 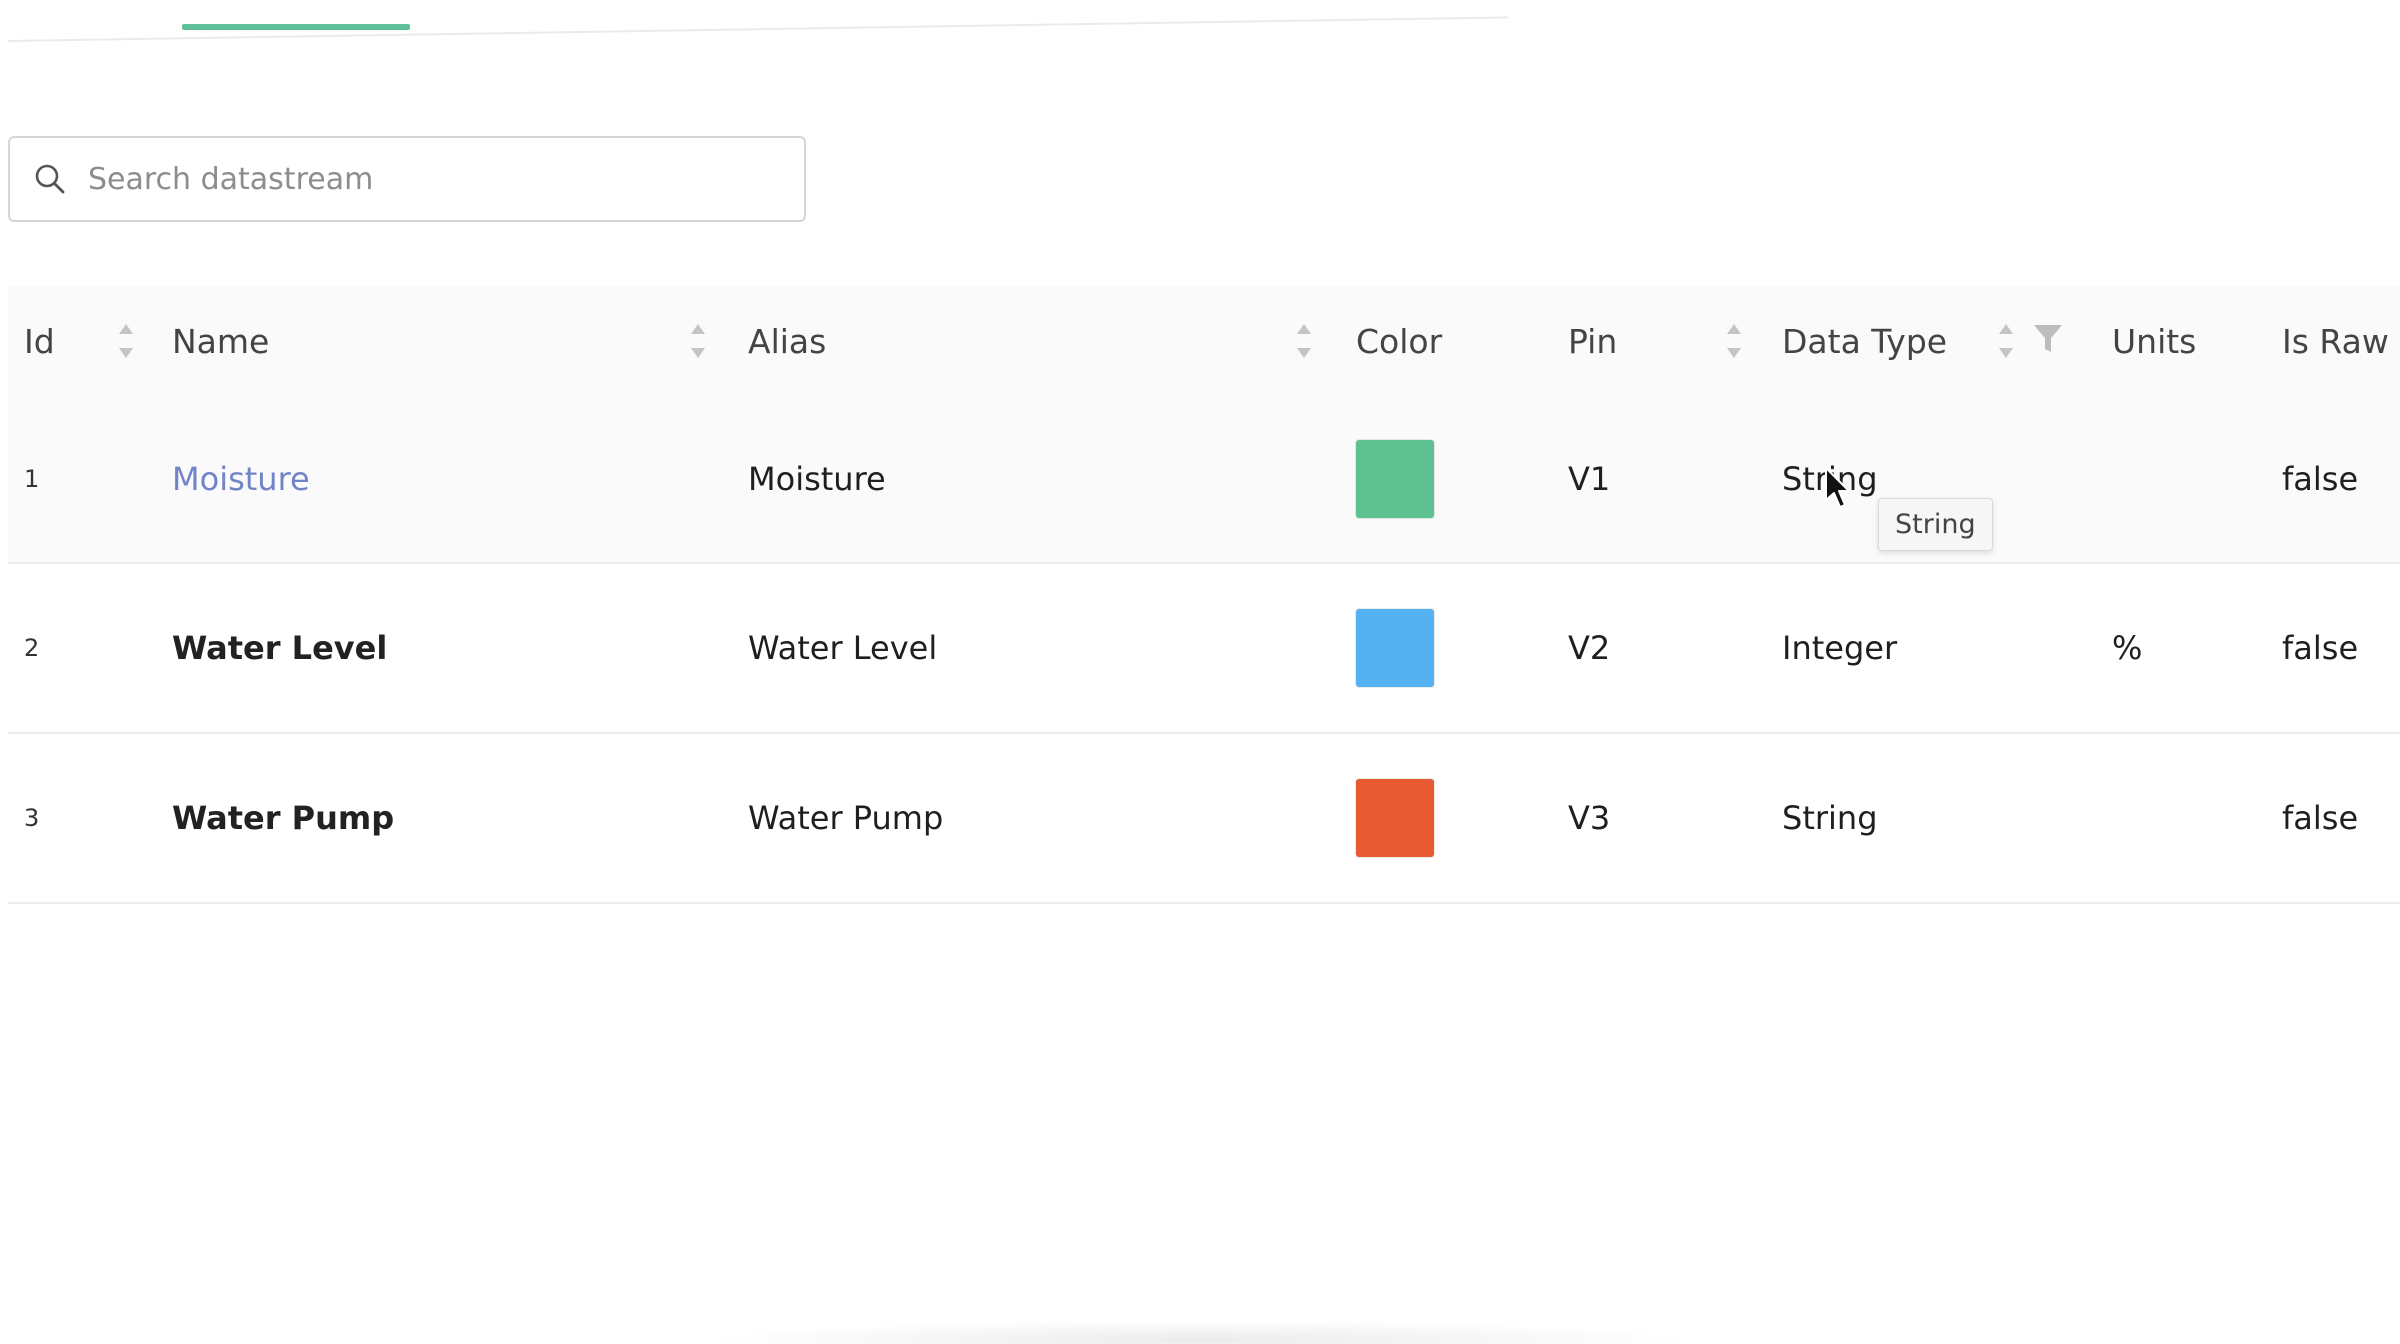 What do you see at coordinates (32, 479) in the screenshot?
I see `row-id: 1` at bounding box center [32, 479].